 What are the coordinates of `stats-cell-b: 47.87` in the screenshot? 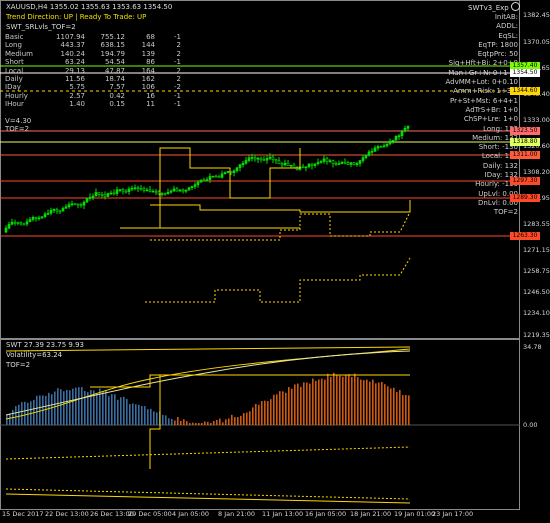 It's located at (114, 70).